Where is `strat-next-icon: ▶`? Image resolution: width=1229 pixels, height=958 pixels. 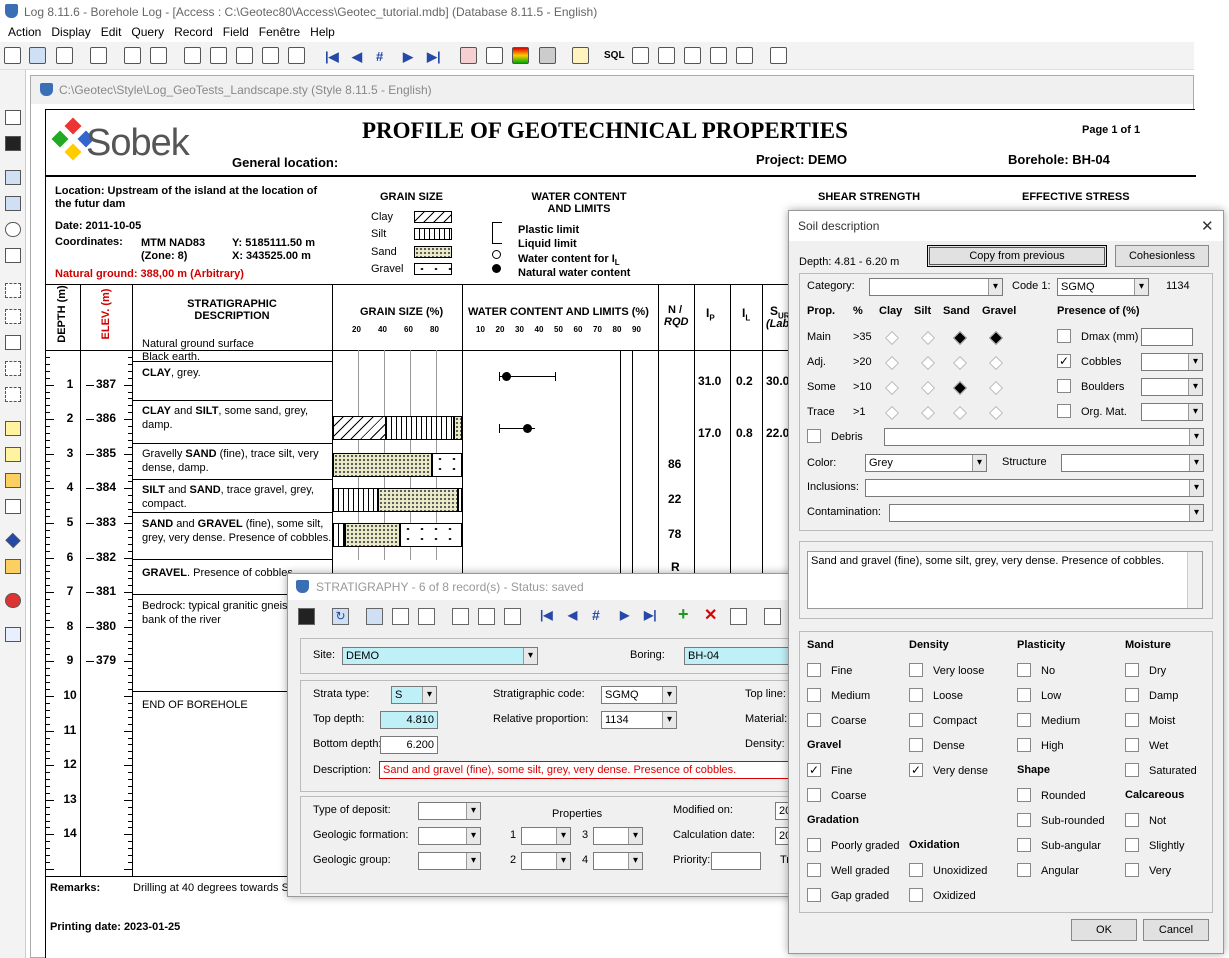
strat-next-icon: ▶ is located at coordinates (624, 615).